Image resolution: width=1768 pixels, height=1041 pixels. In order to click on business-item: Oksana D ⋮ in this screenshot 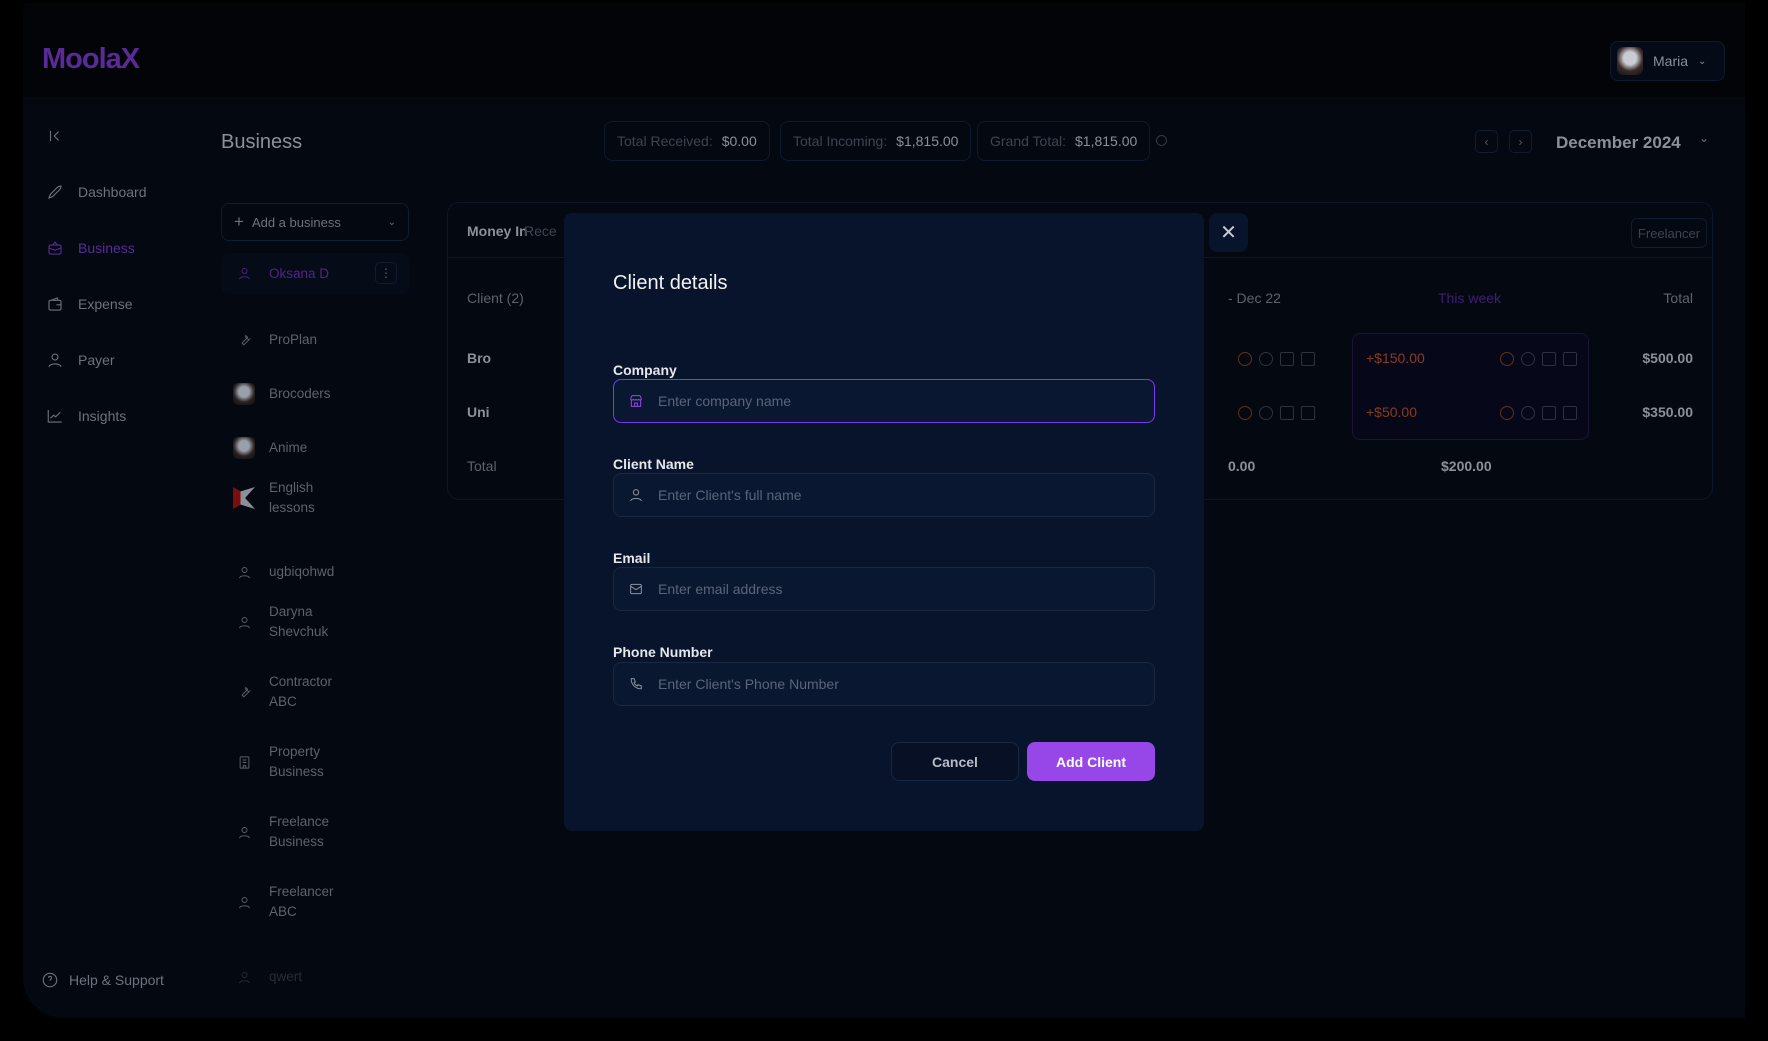, I will do `click(315, 273)`.